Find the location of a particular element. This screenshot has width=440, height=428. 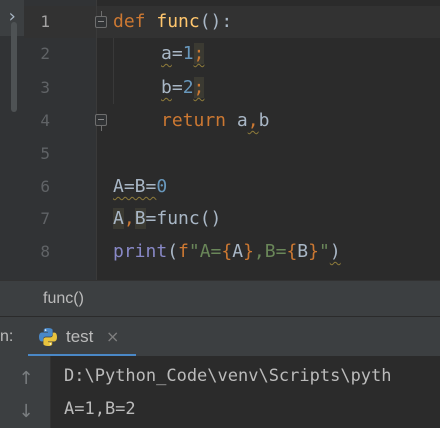

number-literal: 2 is located at coordinates (188, 87).